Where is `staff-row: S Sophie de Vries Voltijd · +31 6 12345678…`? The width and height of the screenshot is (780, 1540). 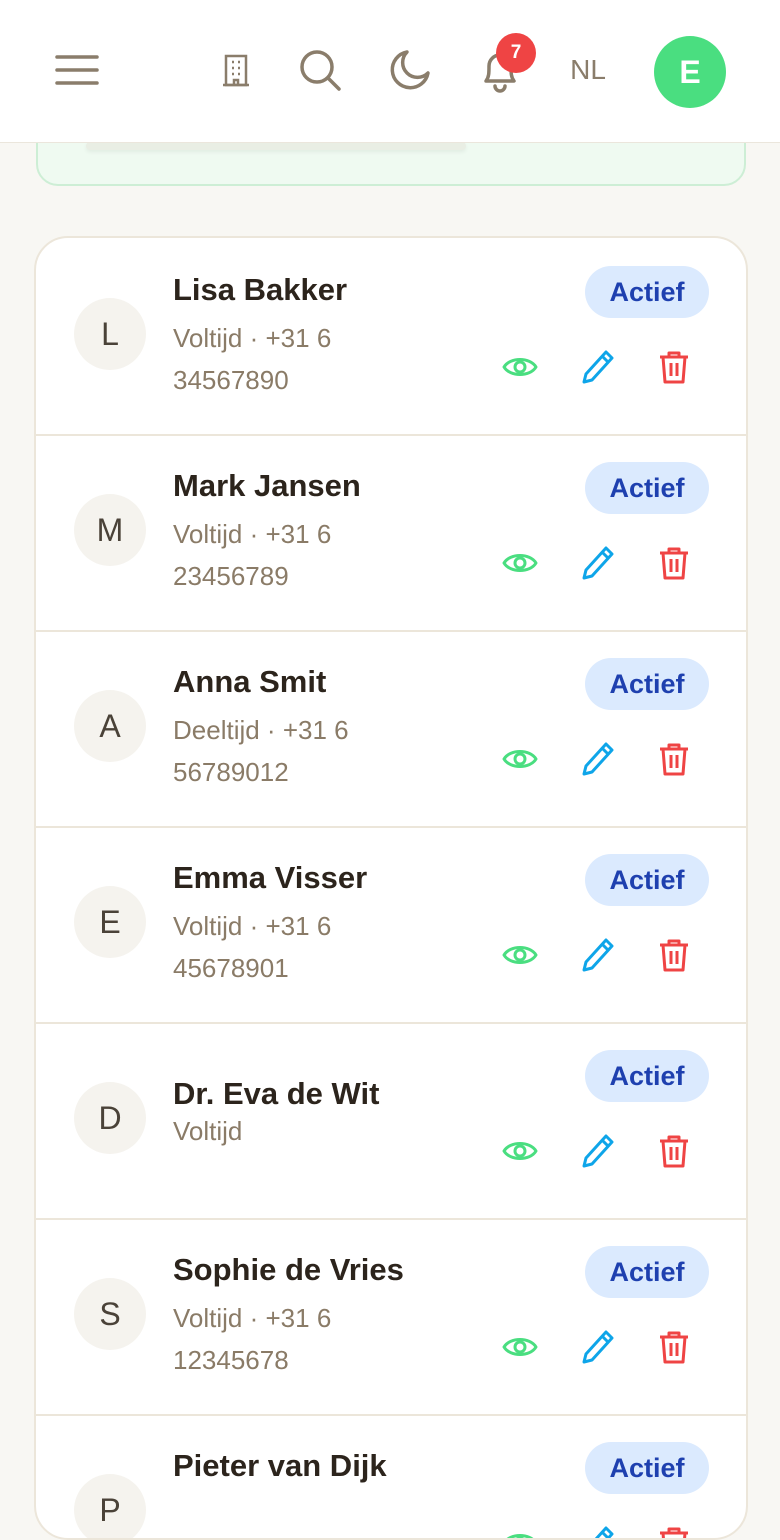 staff-row: S Sophie de Vries Voltijd · +31 6 12345678… is located at coordinates (391, 1317).